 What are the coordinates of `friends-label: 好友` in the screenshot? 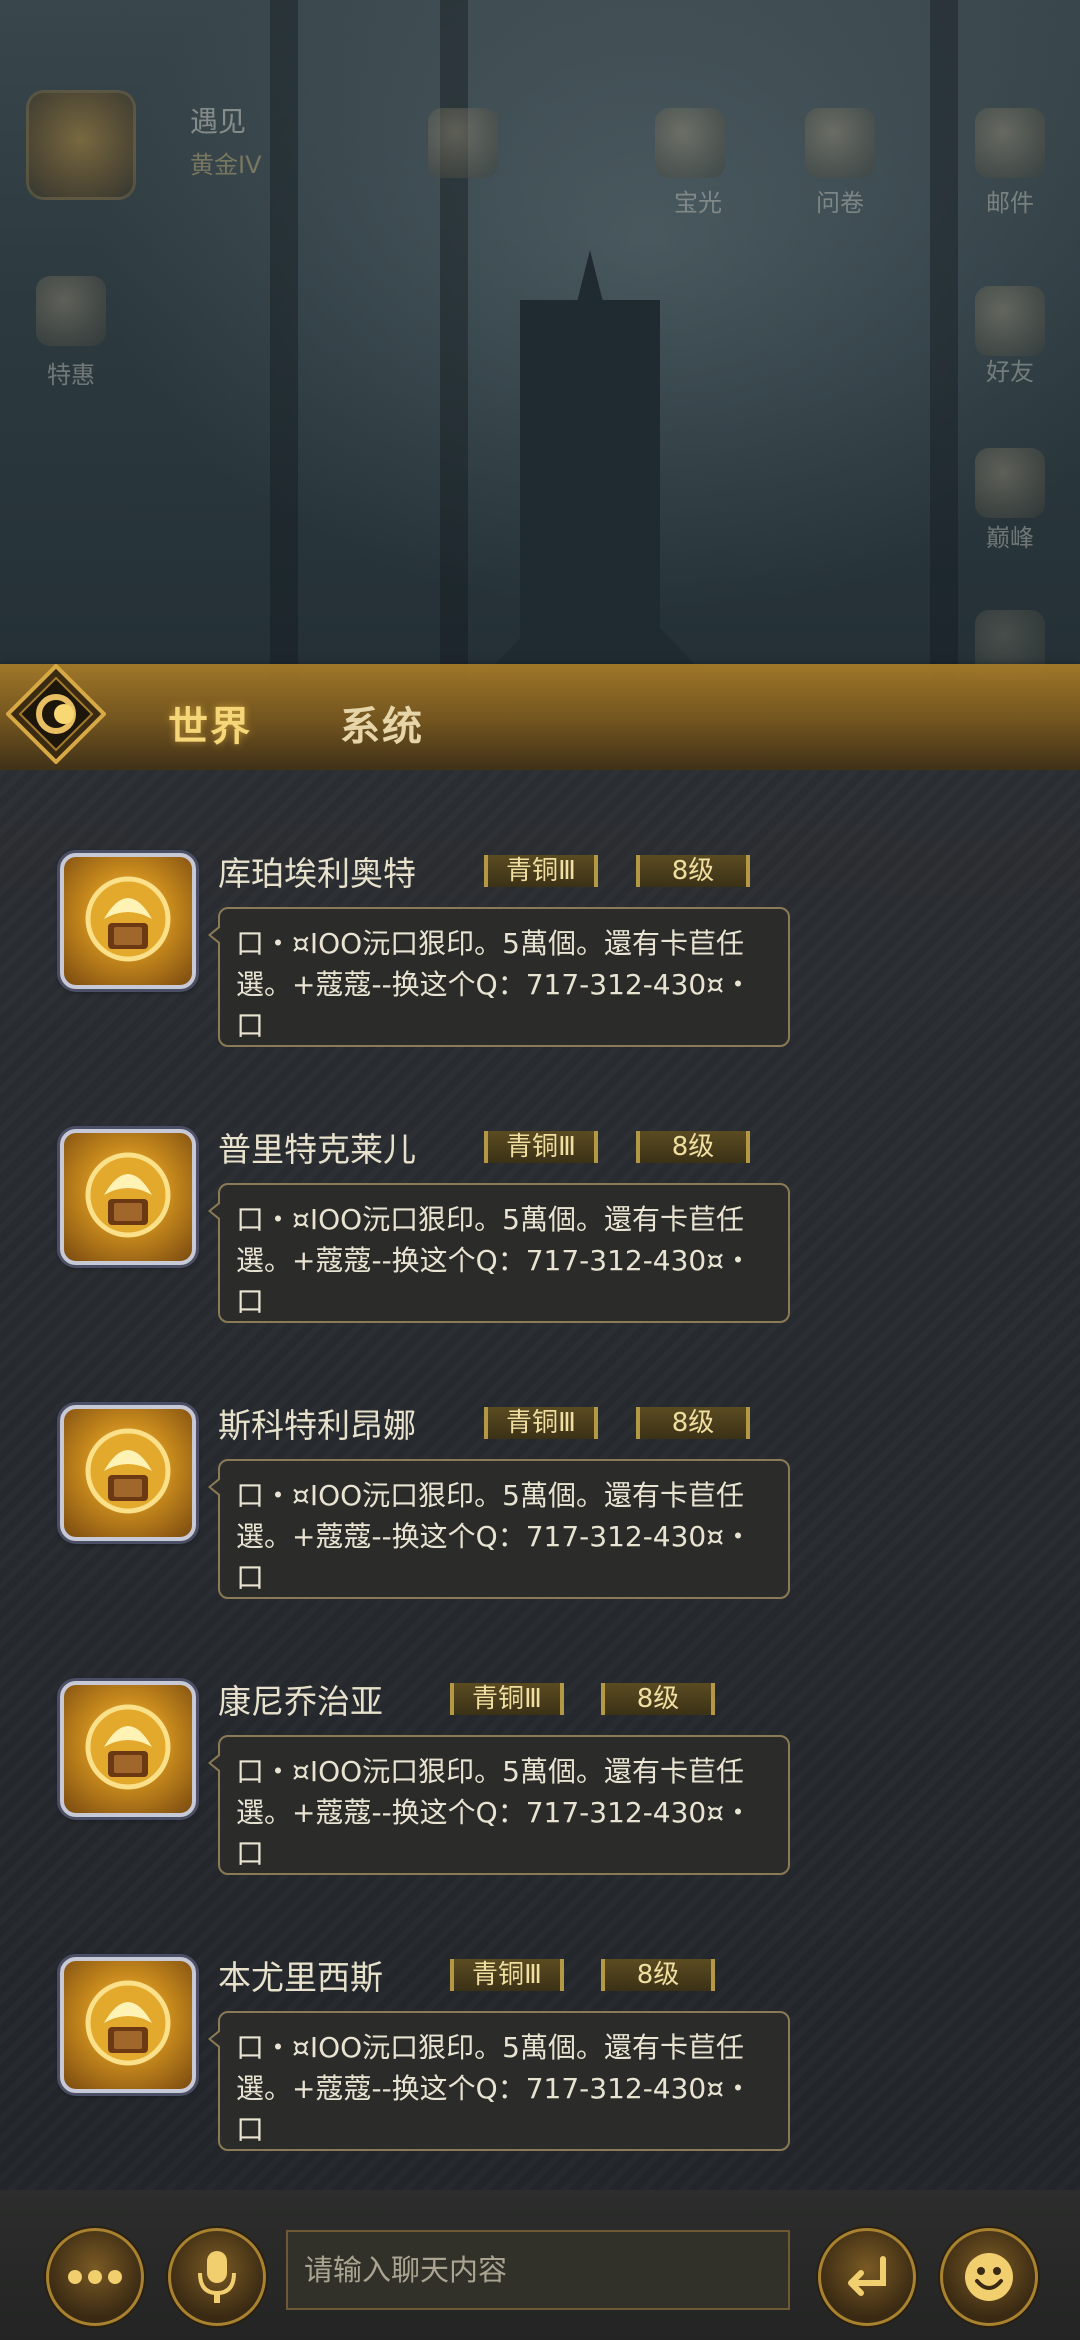 It's located at (1010, 372).